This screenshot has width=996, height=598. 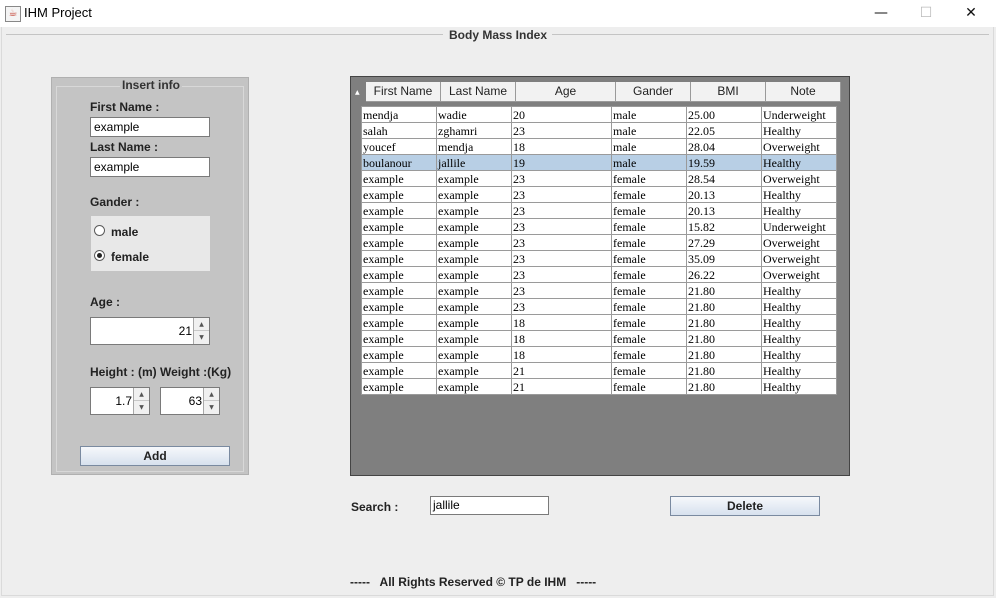 What do you see at coordinates (403, 92) in the screenshot?
I see `column-header-first-name: First Name` at bounding box center [403, 92].